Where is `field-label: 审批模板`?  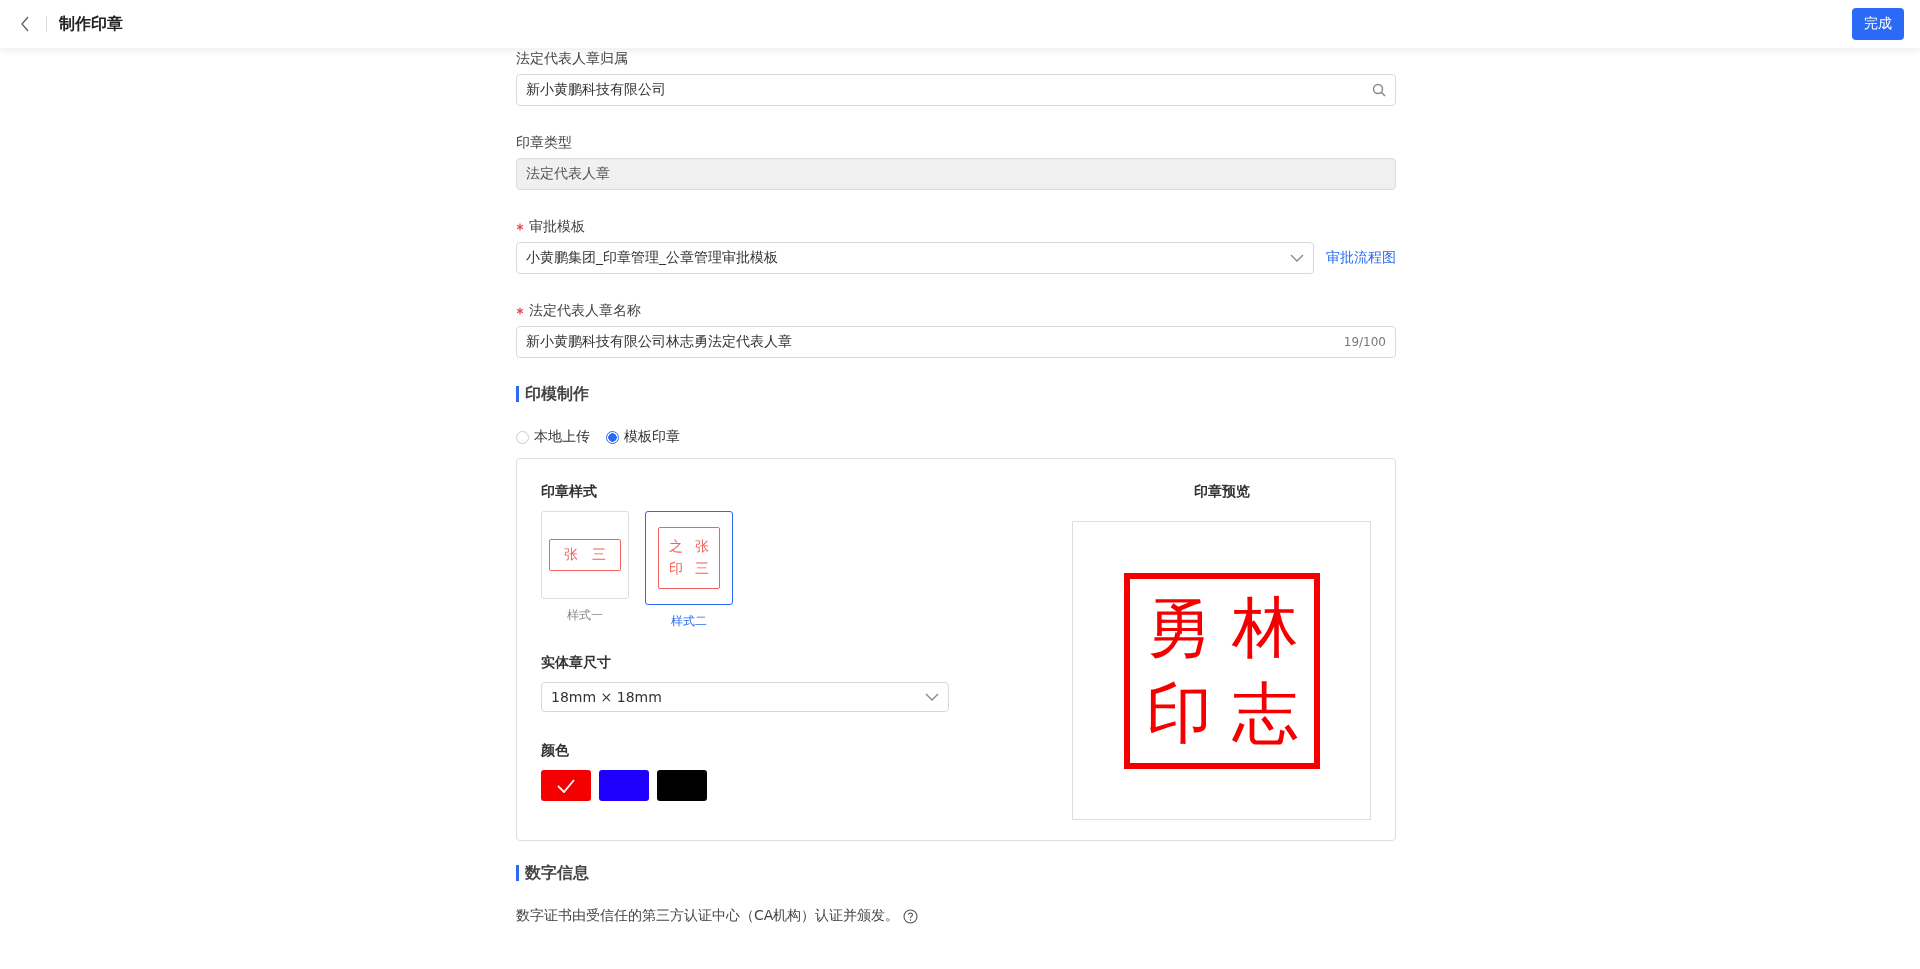 field-label: 审批模板 is located at coordinates (557, 227).